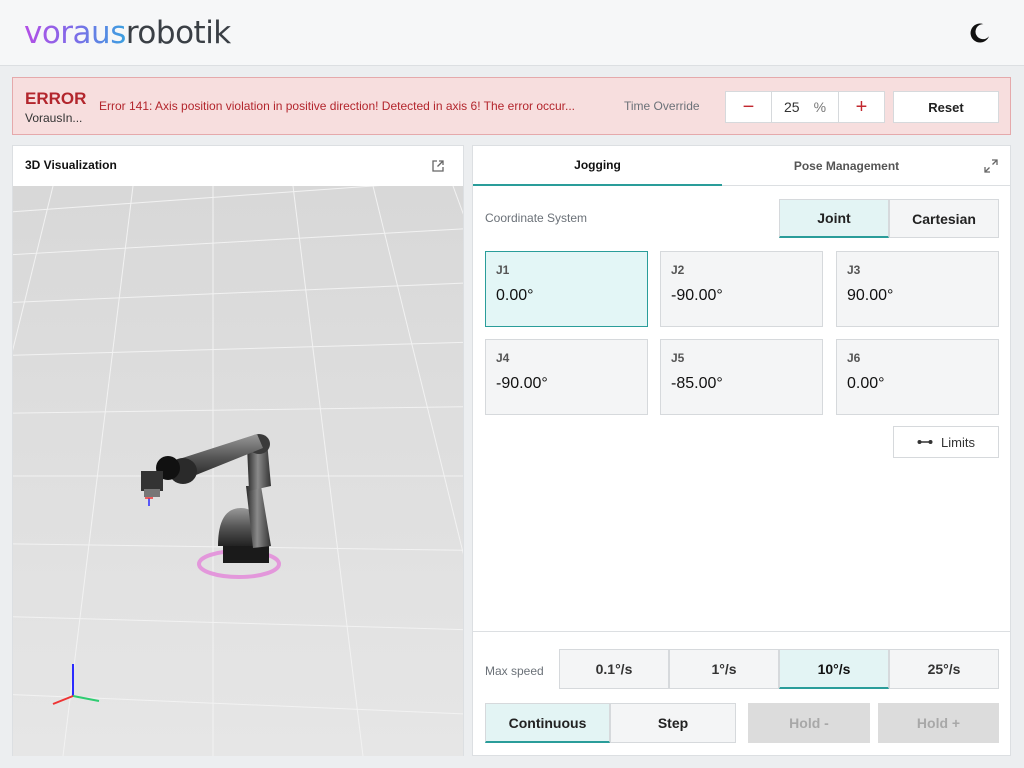  I want to click on limits-icon, so click(925, 442).